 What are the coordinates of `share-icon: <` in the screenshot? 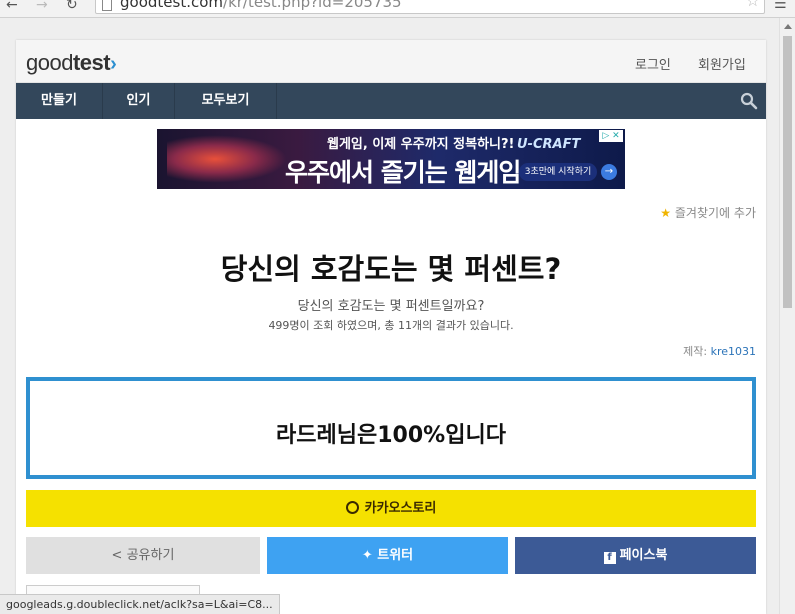 It's located at (117, 555).